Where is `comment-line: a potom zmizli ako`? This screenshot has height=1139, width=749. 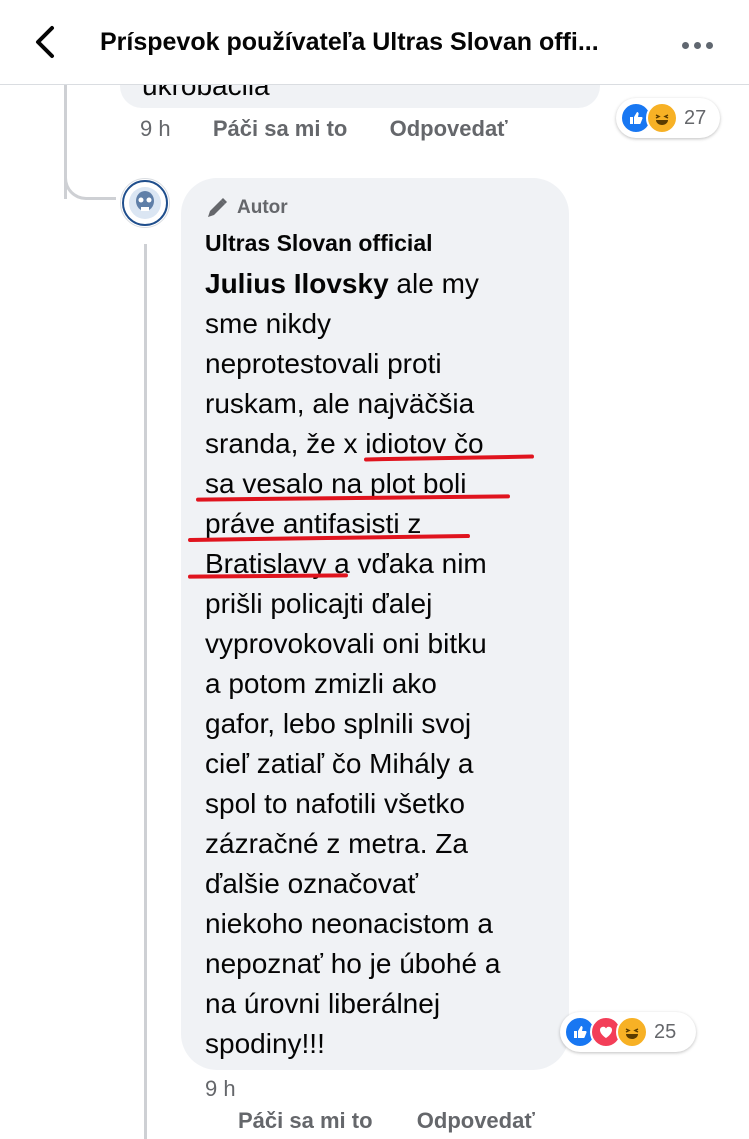 comment-line: a potom zmizli ako is located at coordinates (321, 683).